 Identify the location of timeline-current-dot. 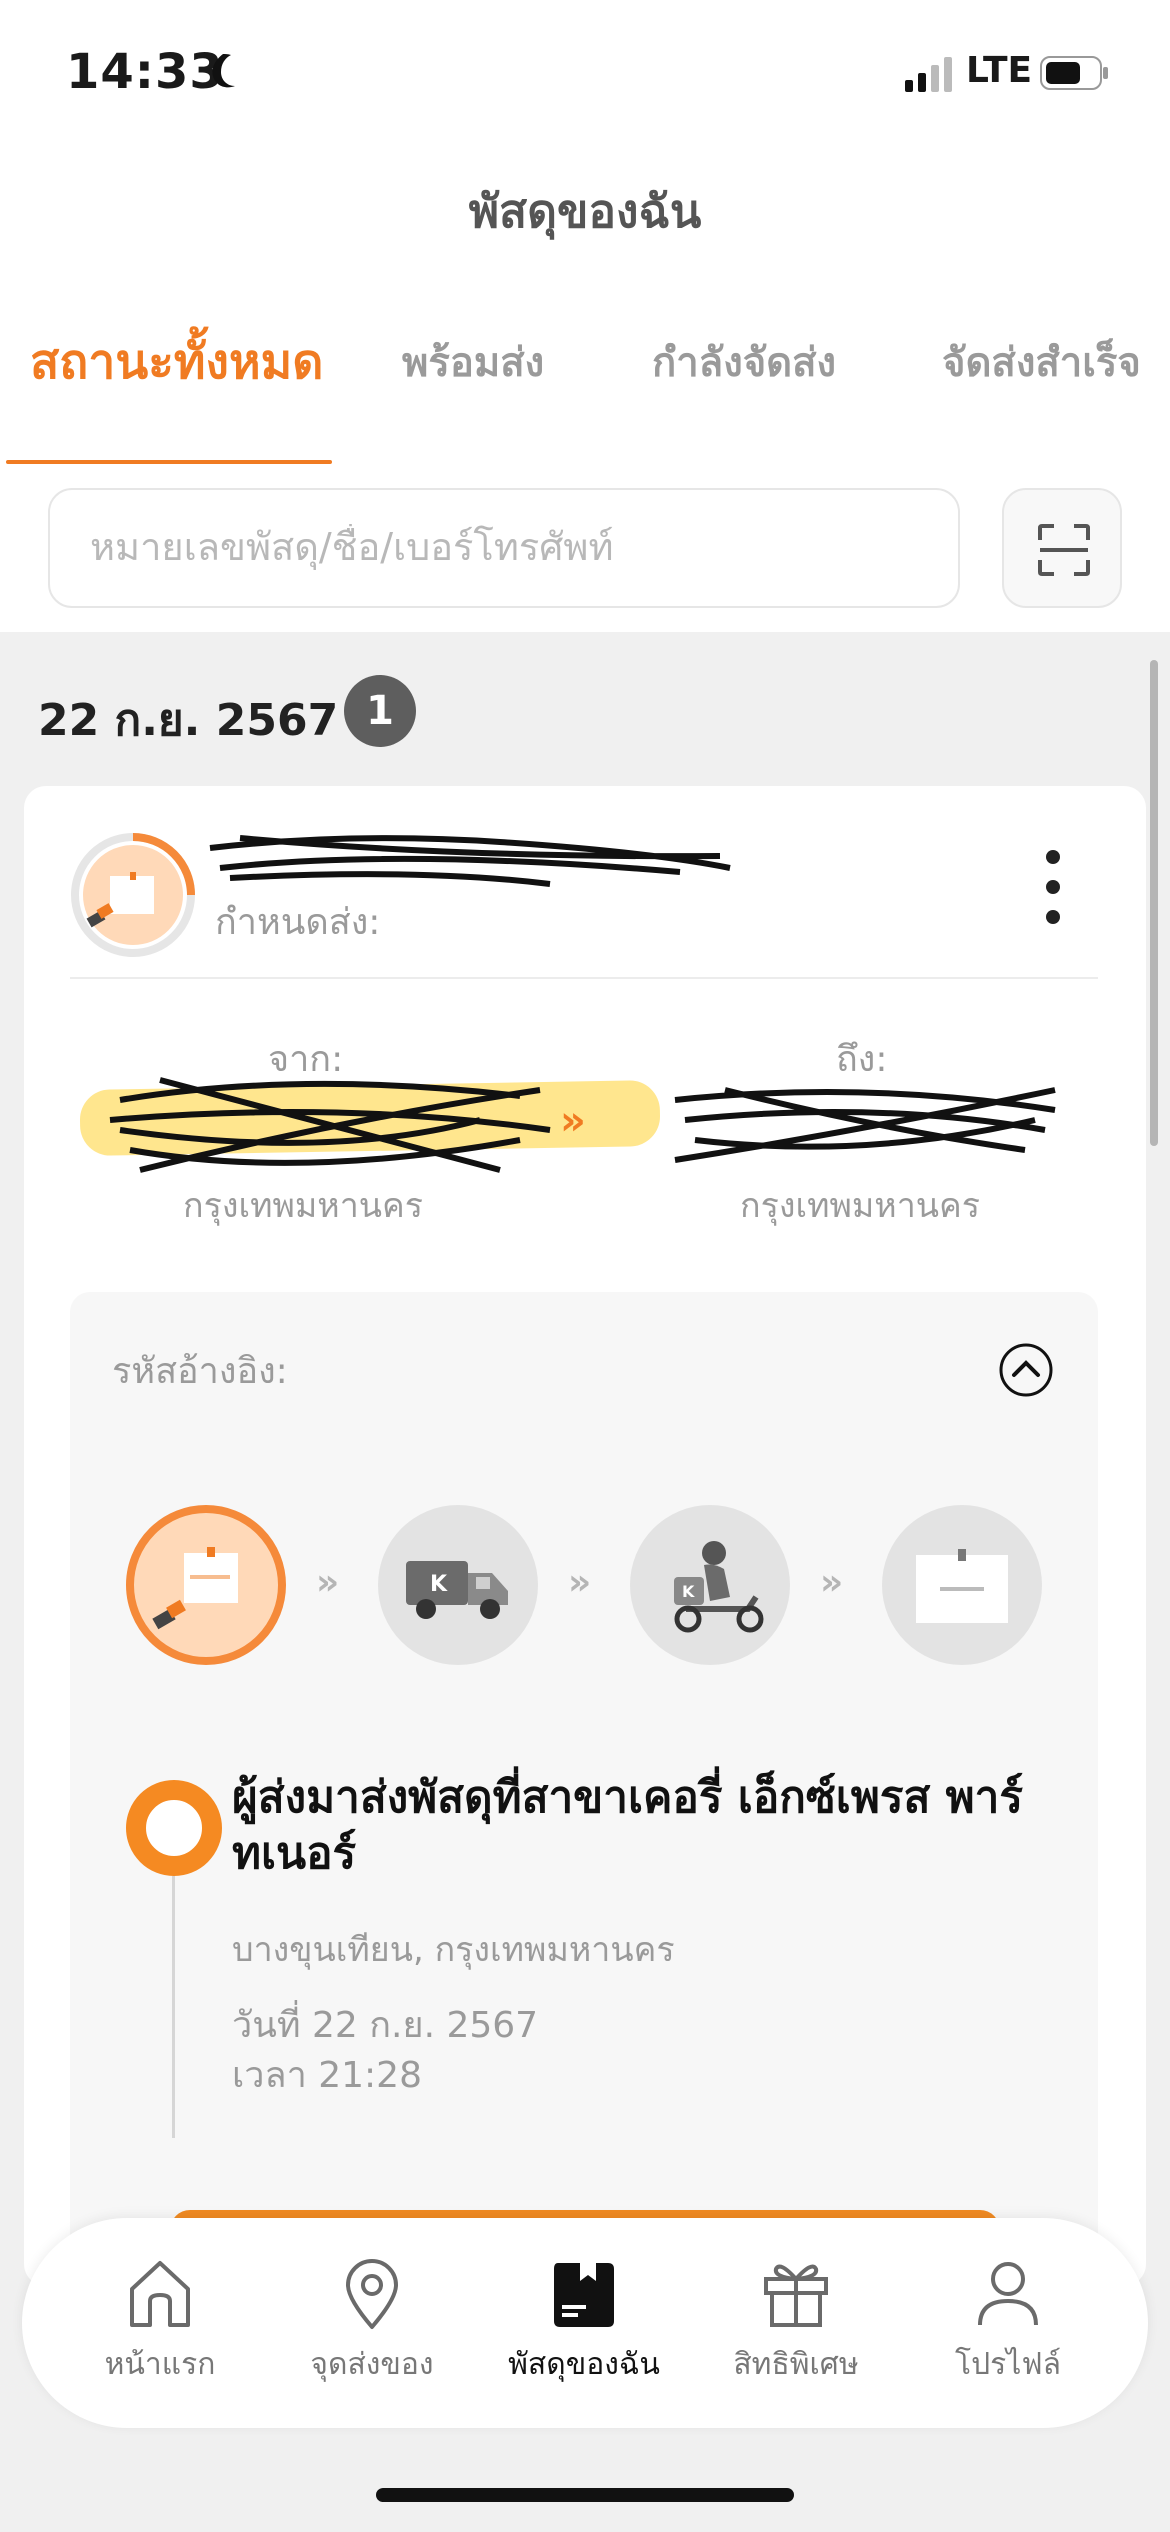
(174, 1828).